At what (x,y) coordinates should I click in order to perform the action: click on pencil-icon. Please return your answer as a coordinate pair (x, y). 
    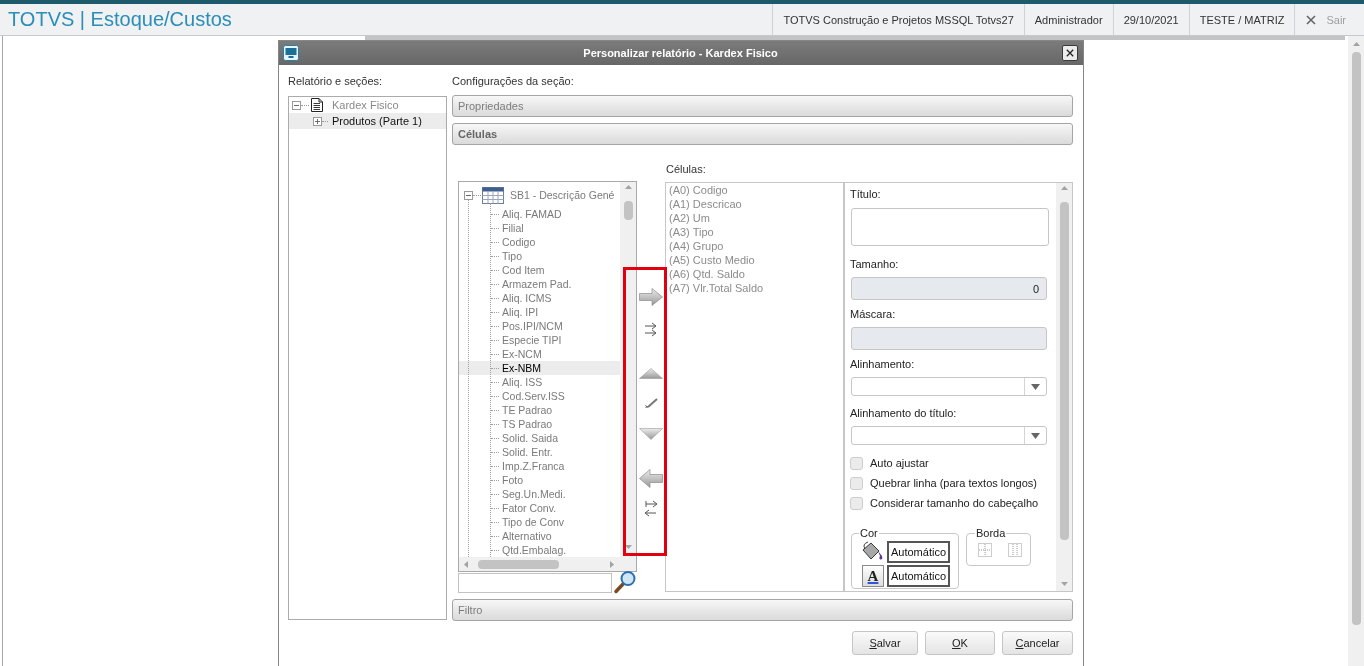
    Looking at the image, I should click on (651, 403).